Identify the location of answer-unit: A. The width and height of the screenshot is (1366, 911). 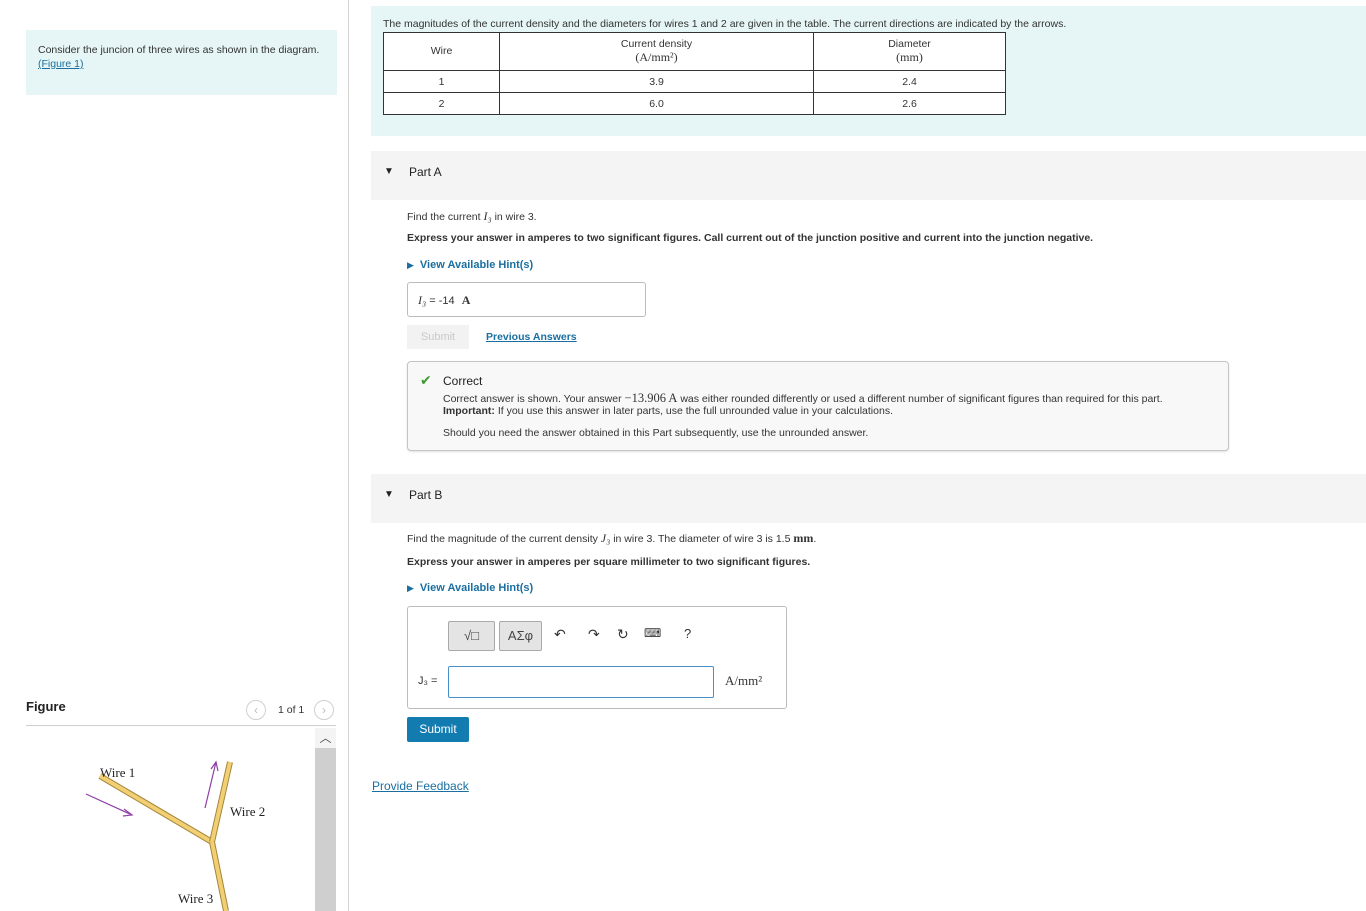
(466, 300).